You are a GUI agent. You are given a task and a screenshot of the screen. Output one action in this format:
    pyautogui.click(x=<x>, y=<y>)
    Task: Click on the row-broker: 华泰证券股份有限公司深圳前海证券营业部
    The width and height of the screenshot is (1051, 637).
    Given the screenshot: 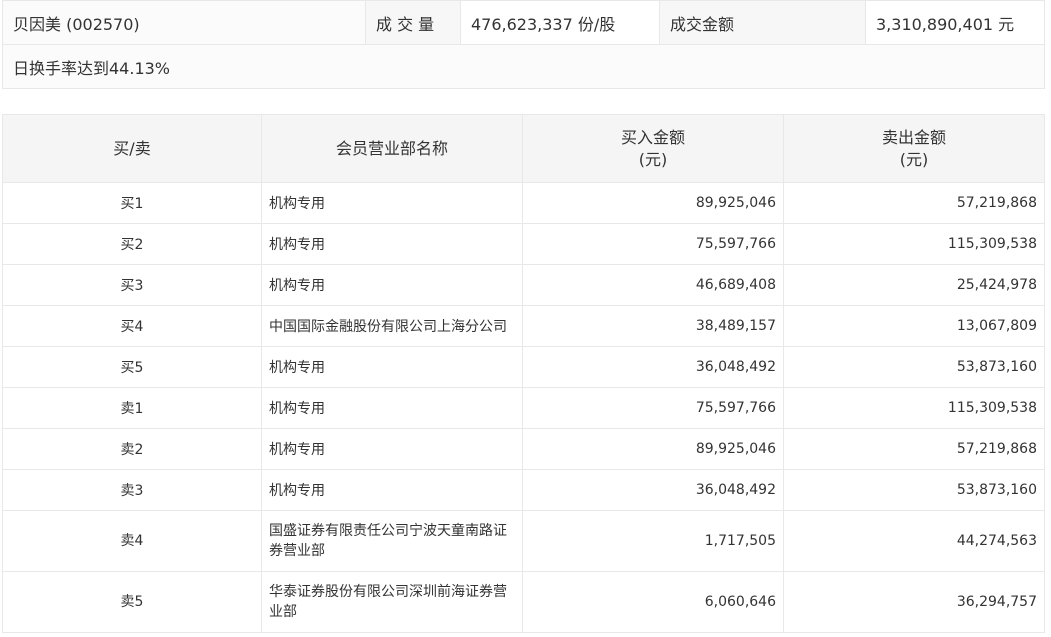 What is the action you would take?
    pyautogui.click(x=392, y=602)
    